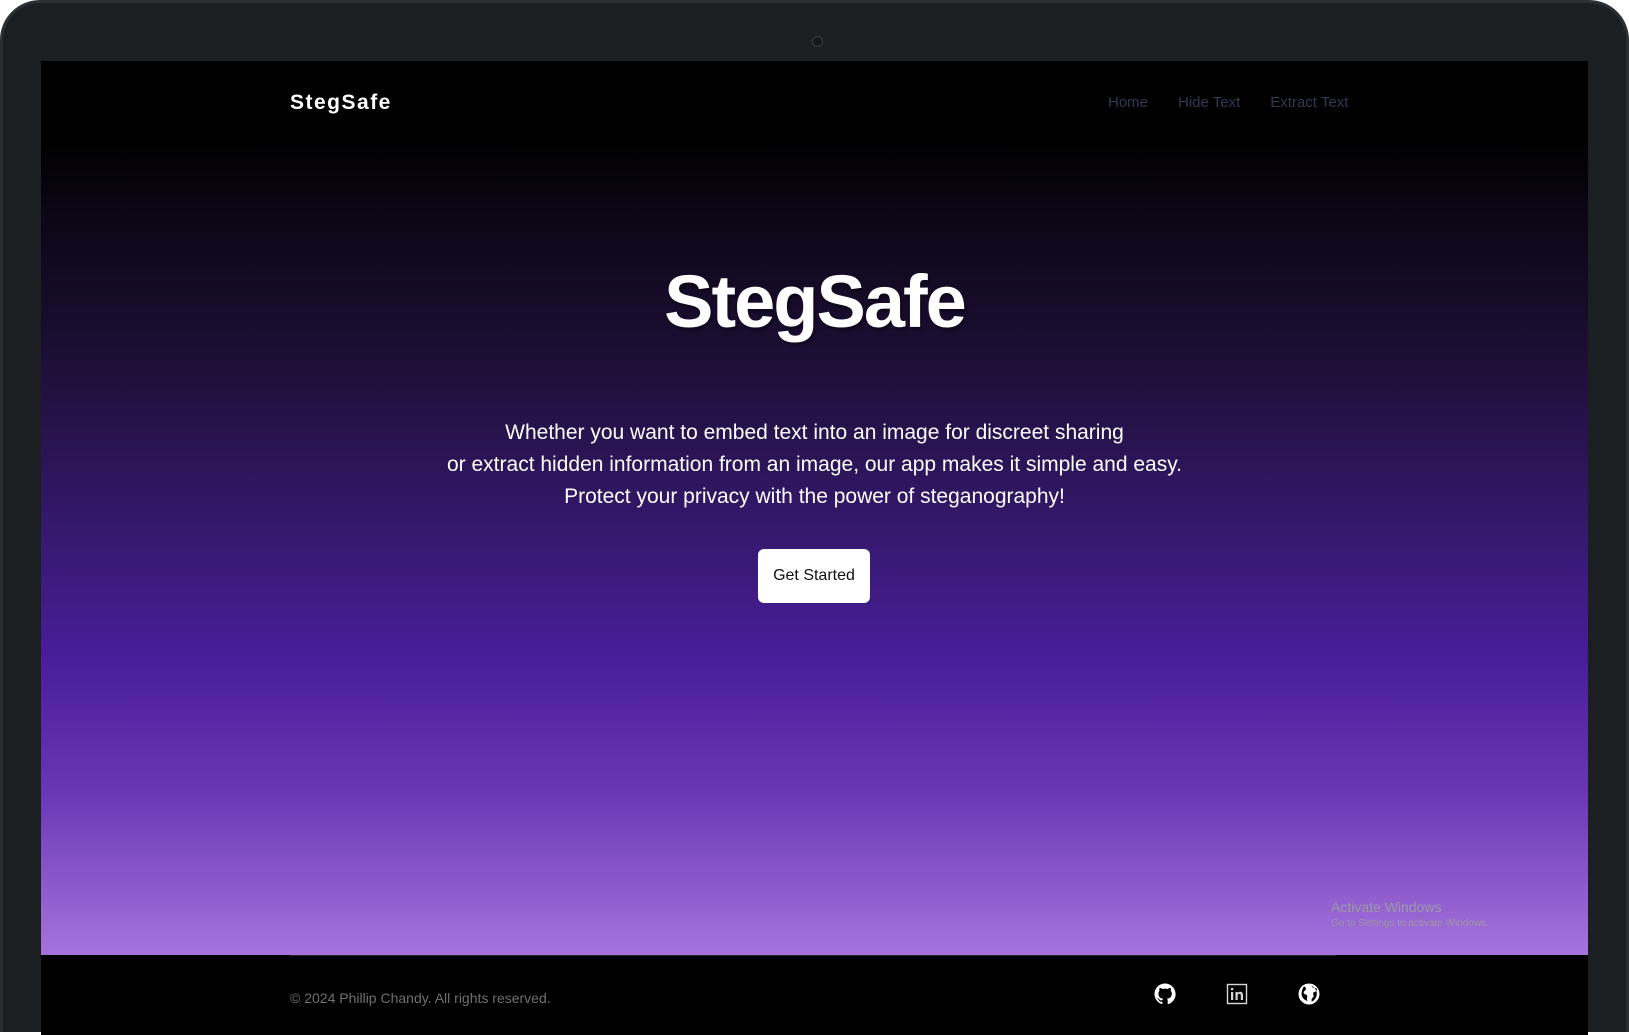 The image size is (1629, 1035). I want to click on nav-link-extract-text: Extract Text, so click(1309, 102).